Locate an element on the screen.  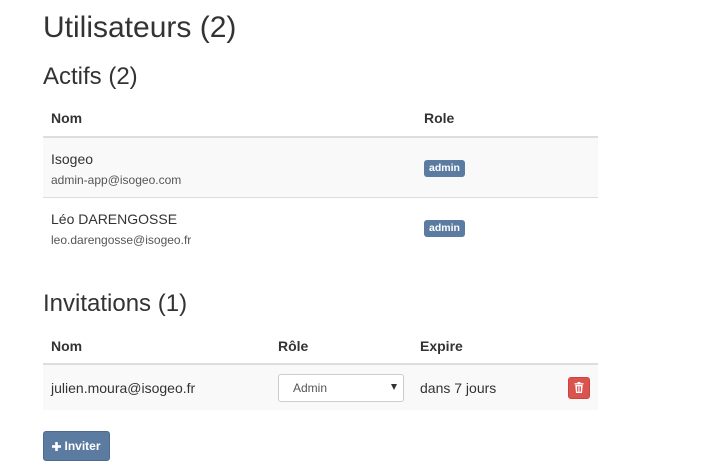
delete-invitation-button is located at coordinates (579, 387).